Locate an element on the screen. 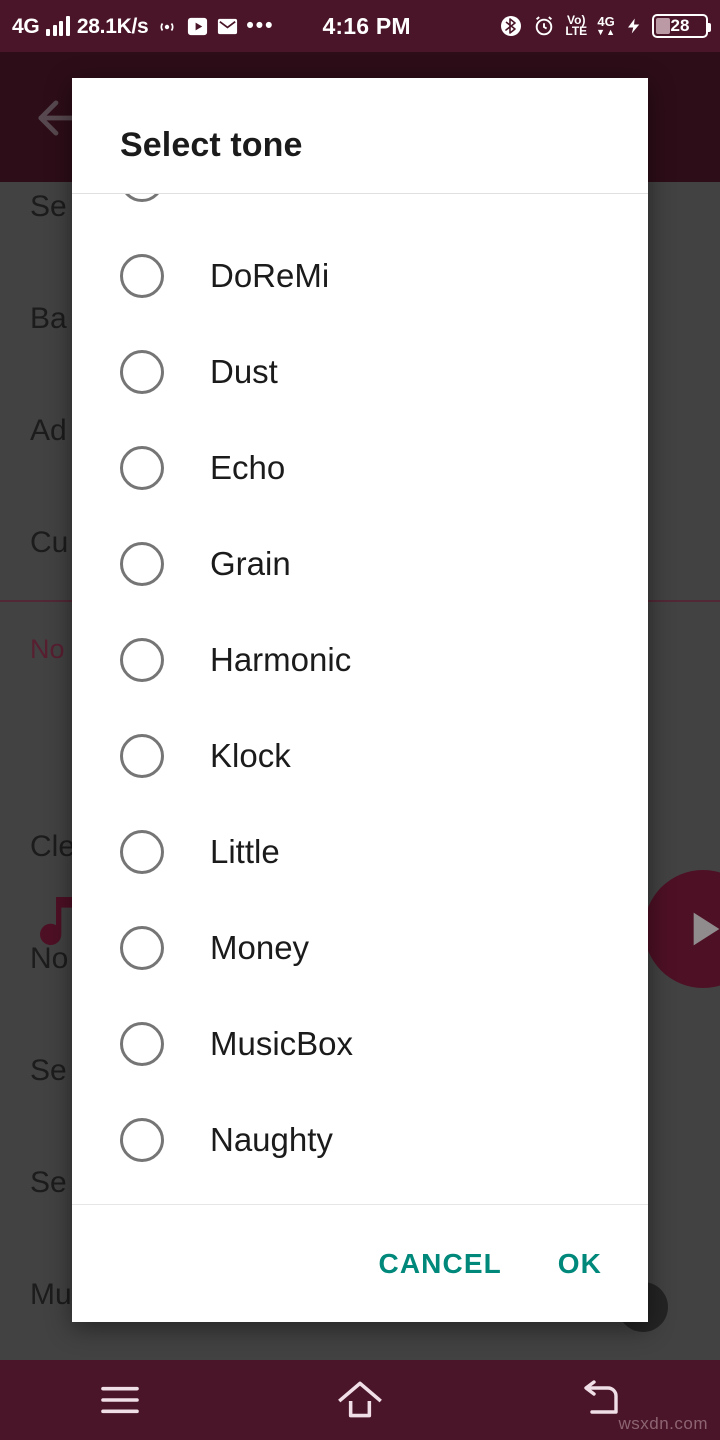  navigation-bar is located at coordinates (360, 1400).